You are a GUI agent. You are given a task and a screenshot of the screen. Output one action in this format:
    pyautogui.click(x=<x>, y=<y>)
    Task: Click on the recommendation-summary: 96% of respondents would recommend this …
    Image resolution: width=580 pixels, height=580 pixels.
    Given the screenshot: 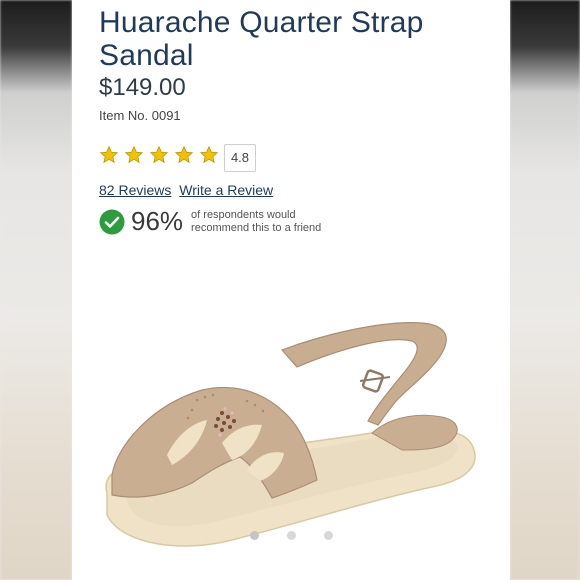 What is the action you would take?
    pyautogui.click(x=225, y=221)
    